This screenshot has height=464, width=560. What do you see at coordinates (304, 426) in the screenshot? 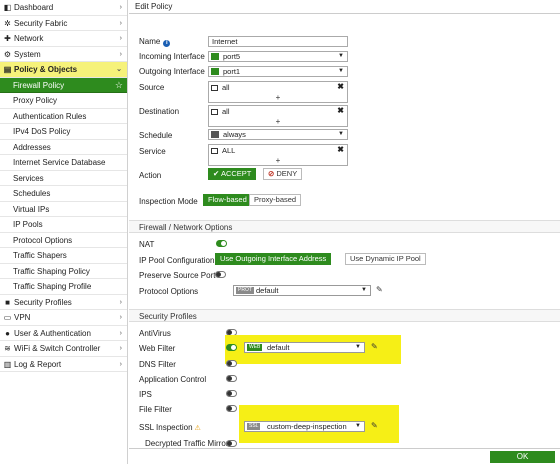
I see `ssl-inspection-select: SSL custom-deep-inspection ▼` at bounding box center [304, 426].